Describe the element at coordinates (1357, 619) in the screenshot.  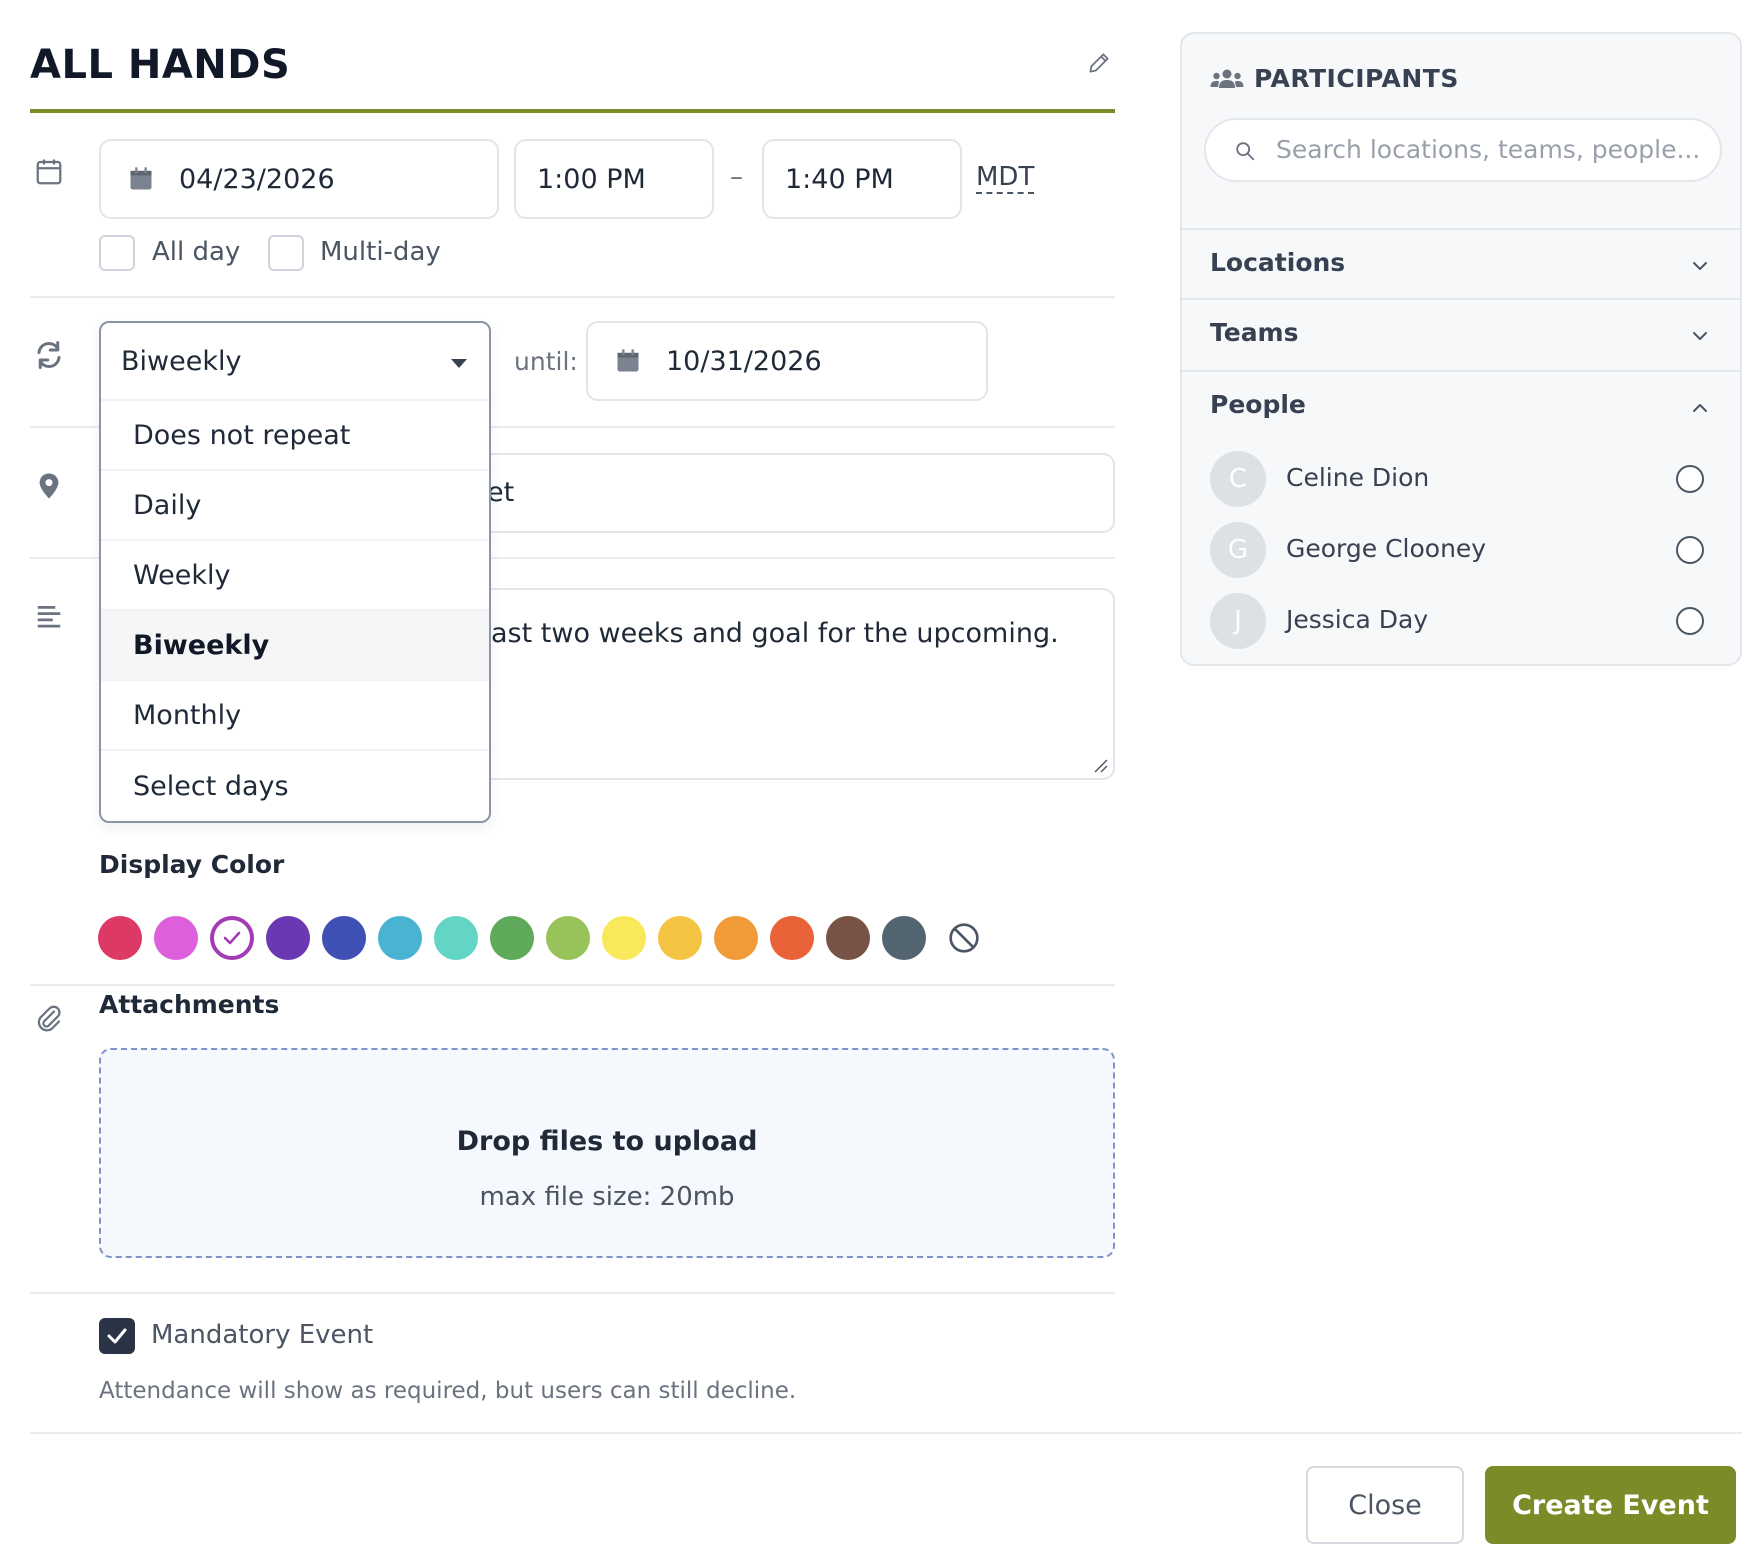
I see `person-name: Jessica Day` at that location.